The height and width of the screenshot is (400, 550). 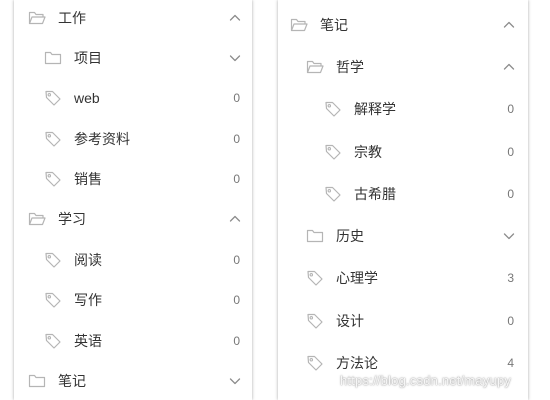 I want to click on folder-label: 工作, so click(x=72, y=18).